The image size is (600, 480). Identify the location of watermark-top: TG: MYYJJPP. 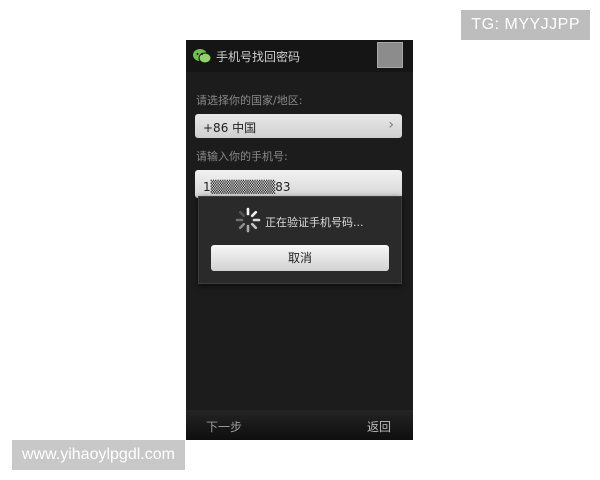
(525, 25).